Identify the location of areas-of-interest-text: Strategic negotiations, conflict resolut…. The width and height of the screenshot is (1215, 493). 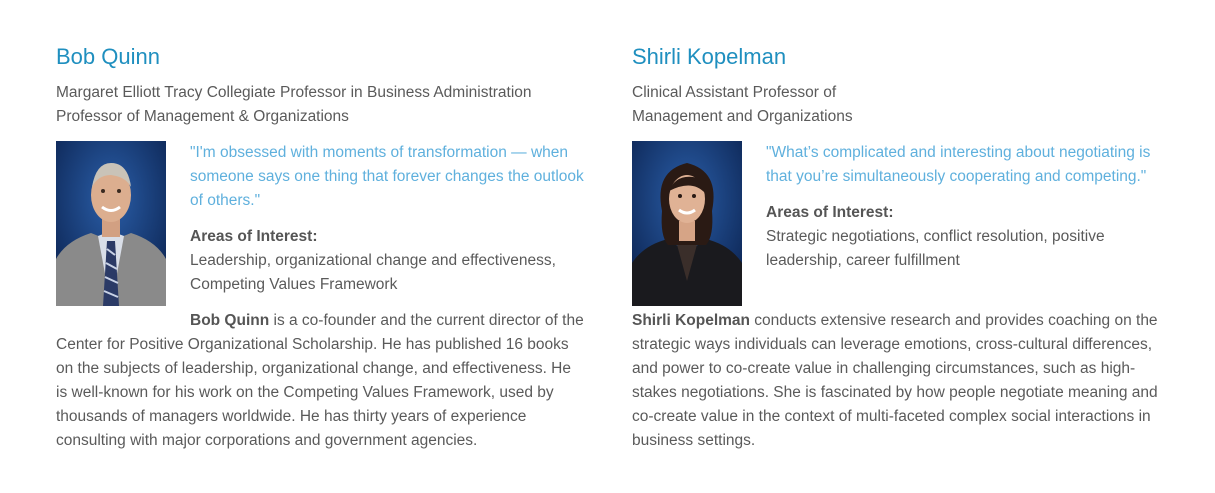
(935, 248).